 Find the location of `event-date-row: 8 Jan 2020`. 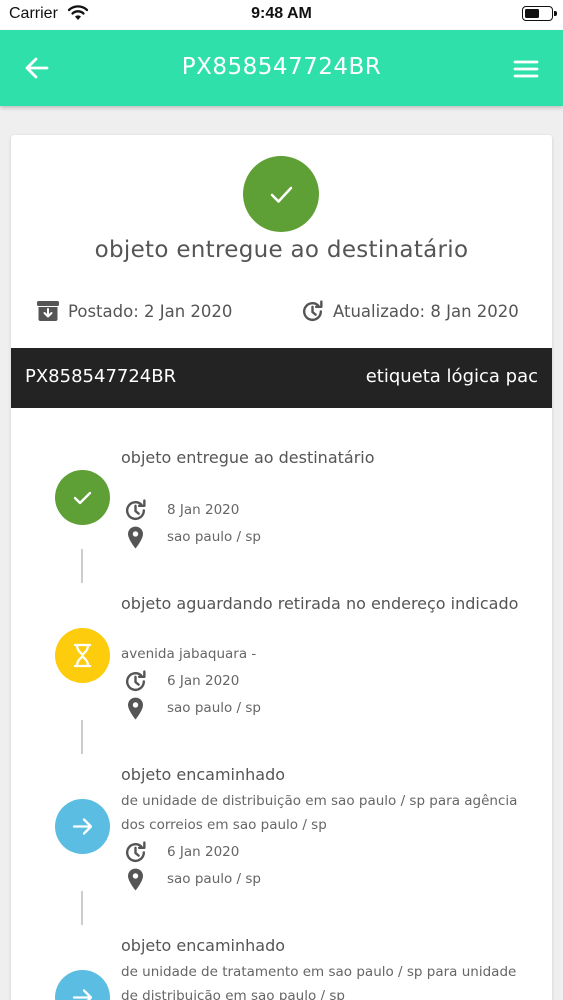

event-date-row: 8 Jan 2020 is located at coordinates (181, 510).